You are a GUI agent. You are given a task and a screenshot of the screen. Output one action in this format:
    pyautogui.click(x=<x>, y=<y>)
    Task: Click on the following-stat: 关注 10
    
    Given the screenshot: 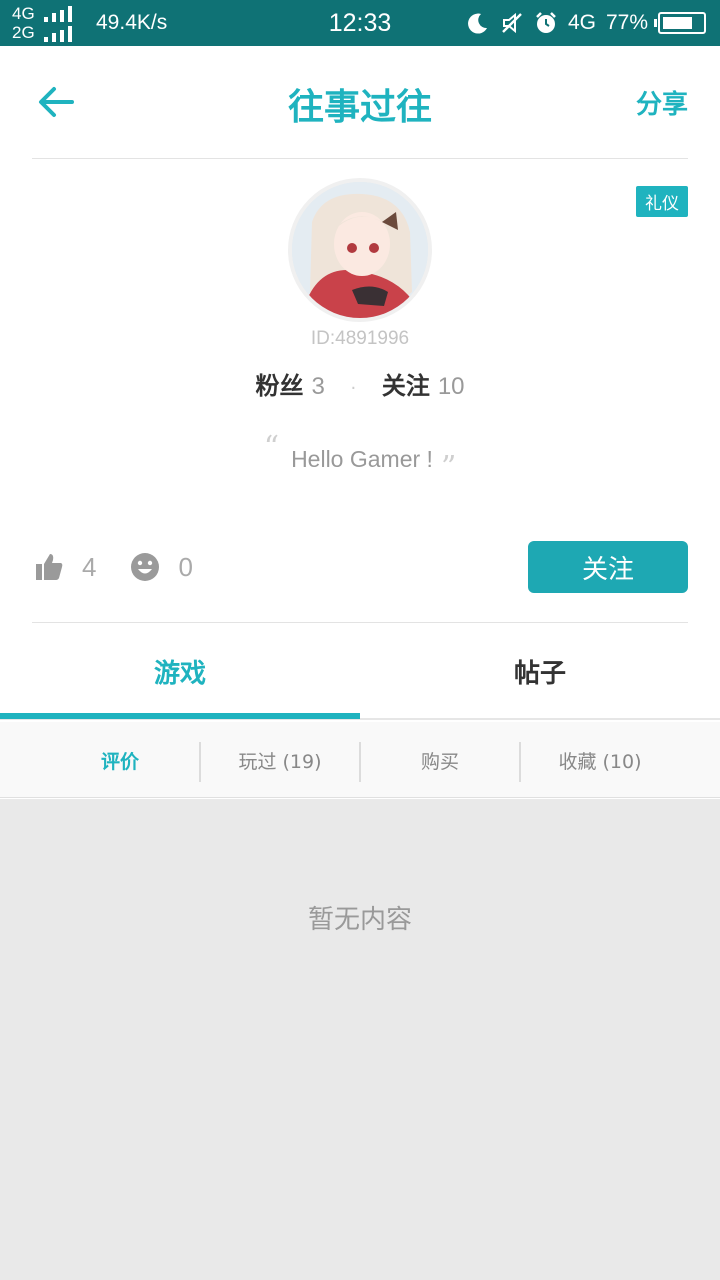 What is the action you would take?
    pyautogui.click(x=423, y=386)
    